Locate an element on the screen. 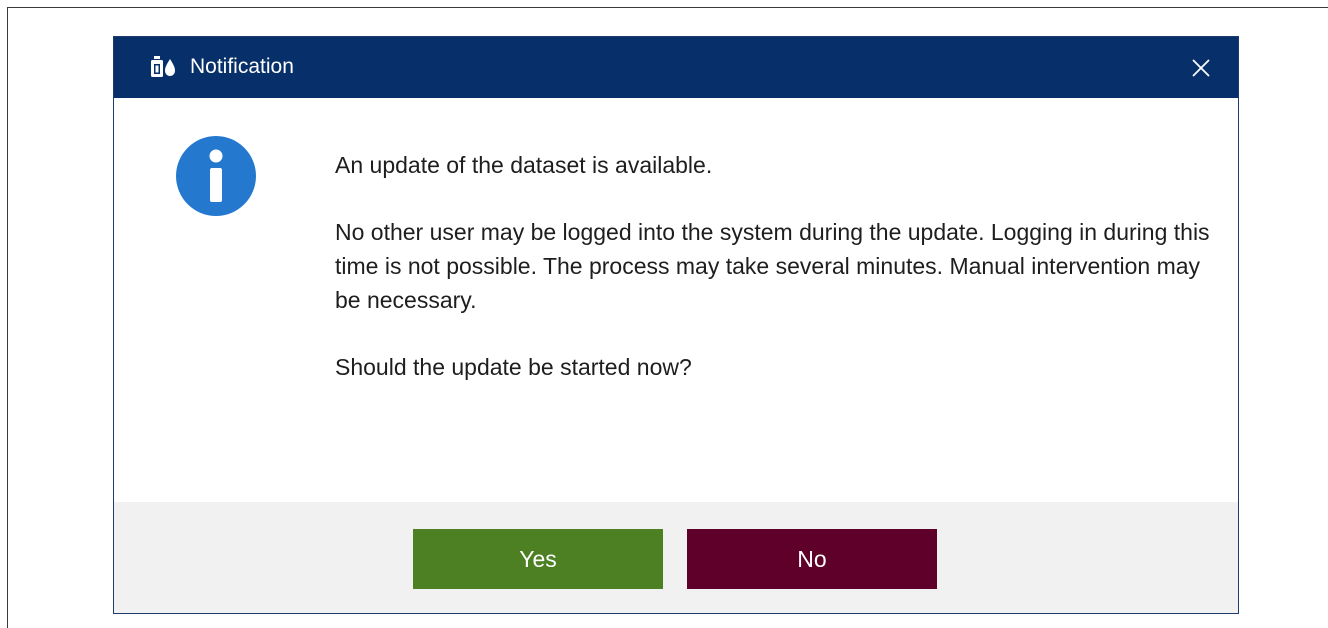 The width and height of the screenshot is (1328, 628). bottle-drop-icon is located at coordinates (163, 67).